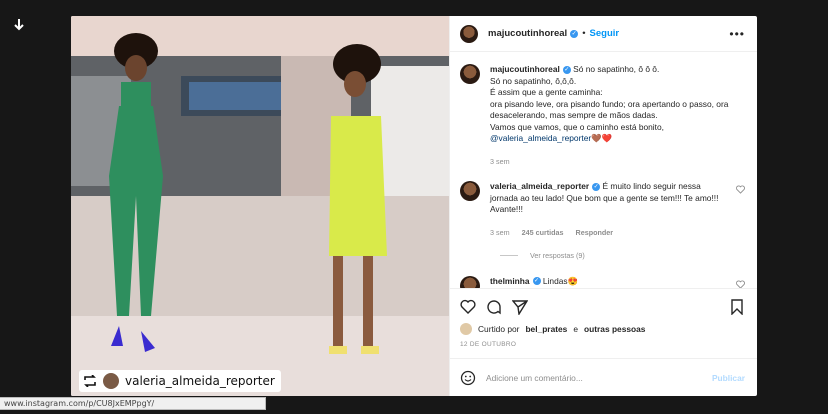 The height and width of the screenshot is (414, 828). What do you see at coordinates (500, 233) in the screenshot?
I see `comment-time: 3 sem` at bounding box center [500, 233].